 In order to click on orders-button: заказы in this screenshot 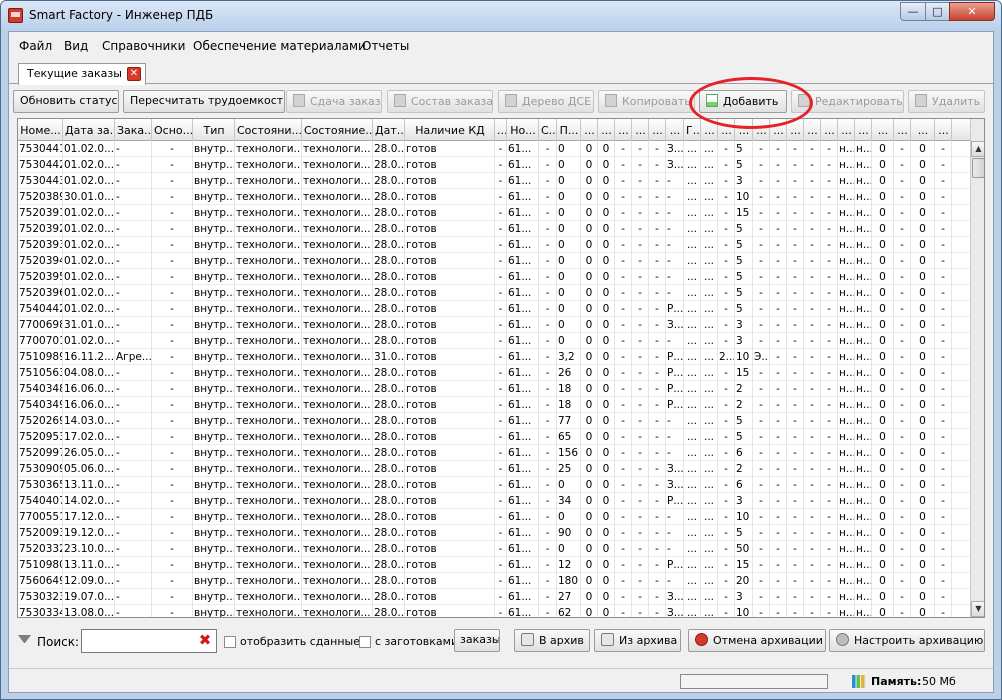, I will do `click(477, 640)`.